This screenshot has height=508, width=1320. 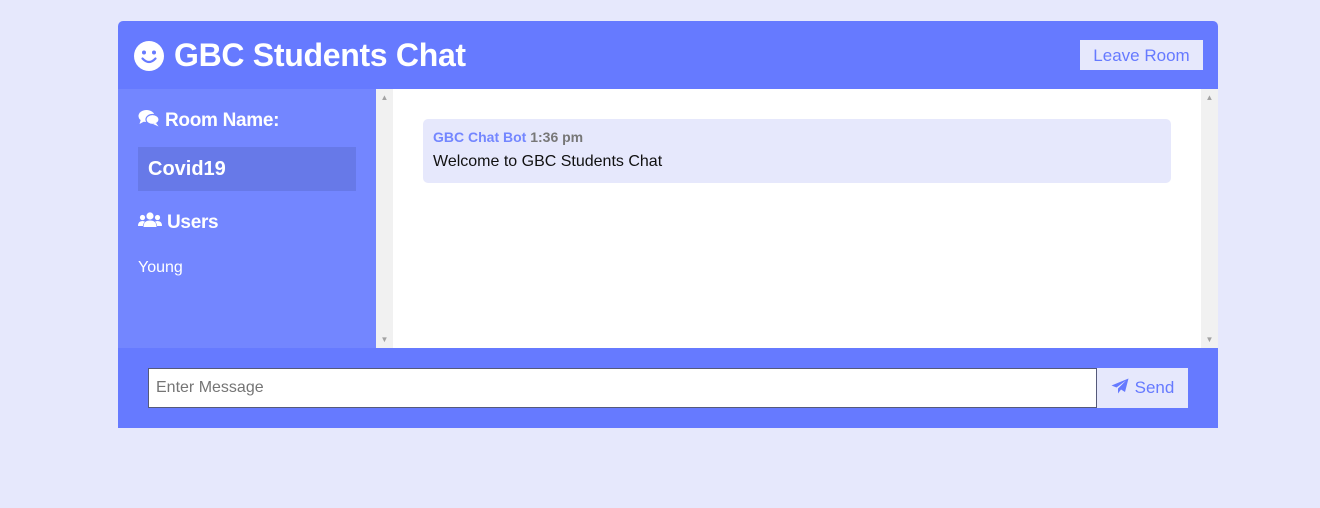 I want to click on message-text: Welcome to GBC Students Chat, so click(x=548, y=161).